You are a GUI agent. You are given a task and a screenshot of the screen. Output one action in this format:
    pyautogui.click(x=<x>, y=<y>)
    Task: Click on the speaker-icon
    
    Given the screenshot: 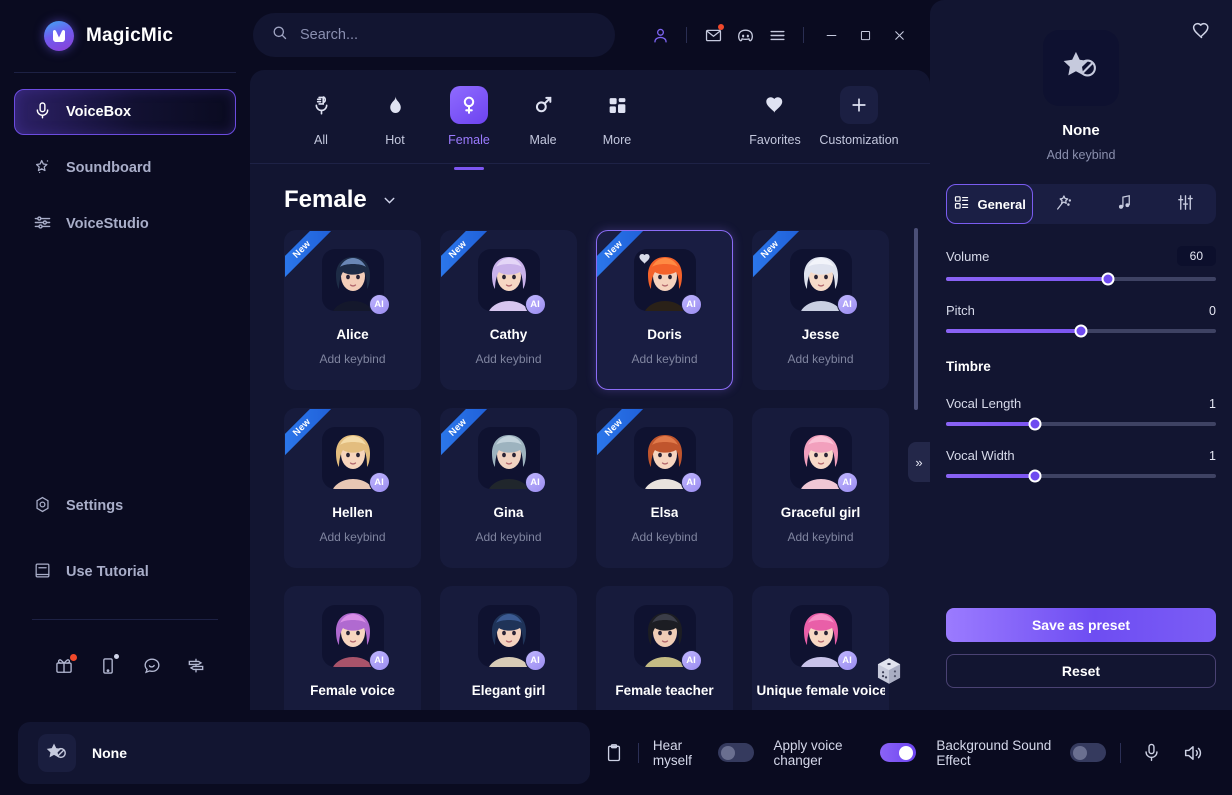 What is the action you would take?
    pyautogui.click(x=1193, y=753)
    